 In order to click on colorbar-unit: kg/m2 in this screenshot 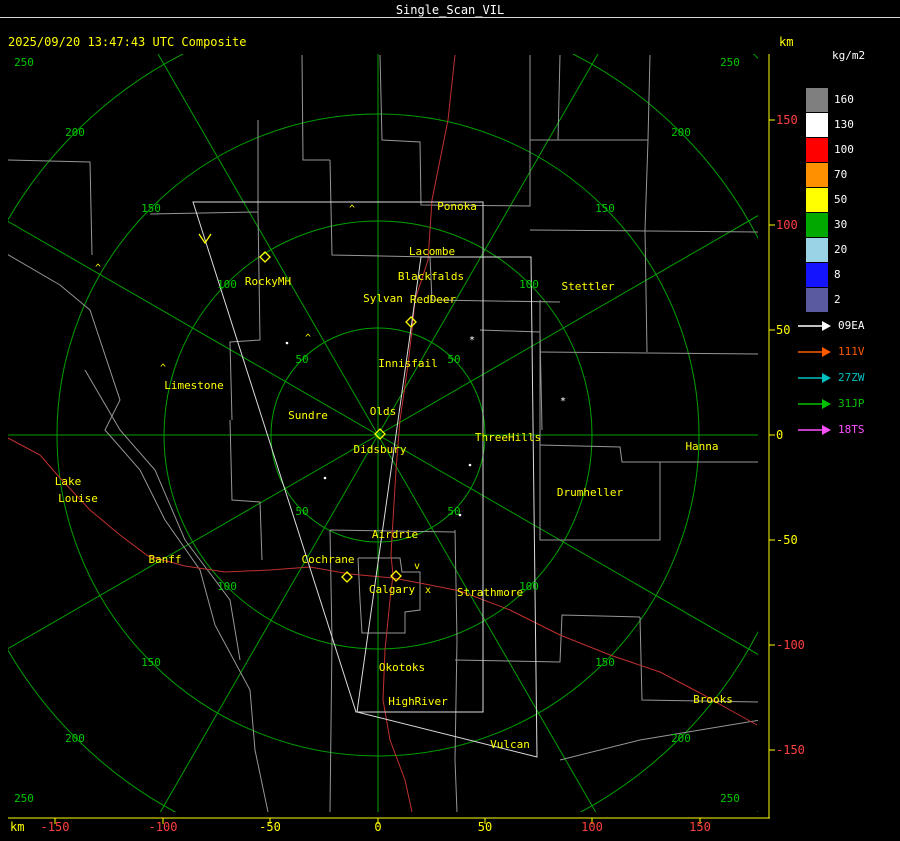, I will do `click(849, 55)`.